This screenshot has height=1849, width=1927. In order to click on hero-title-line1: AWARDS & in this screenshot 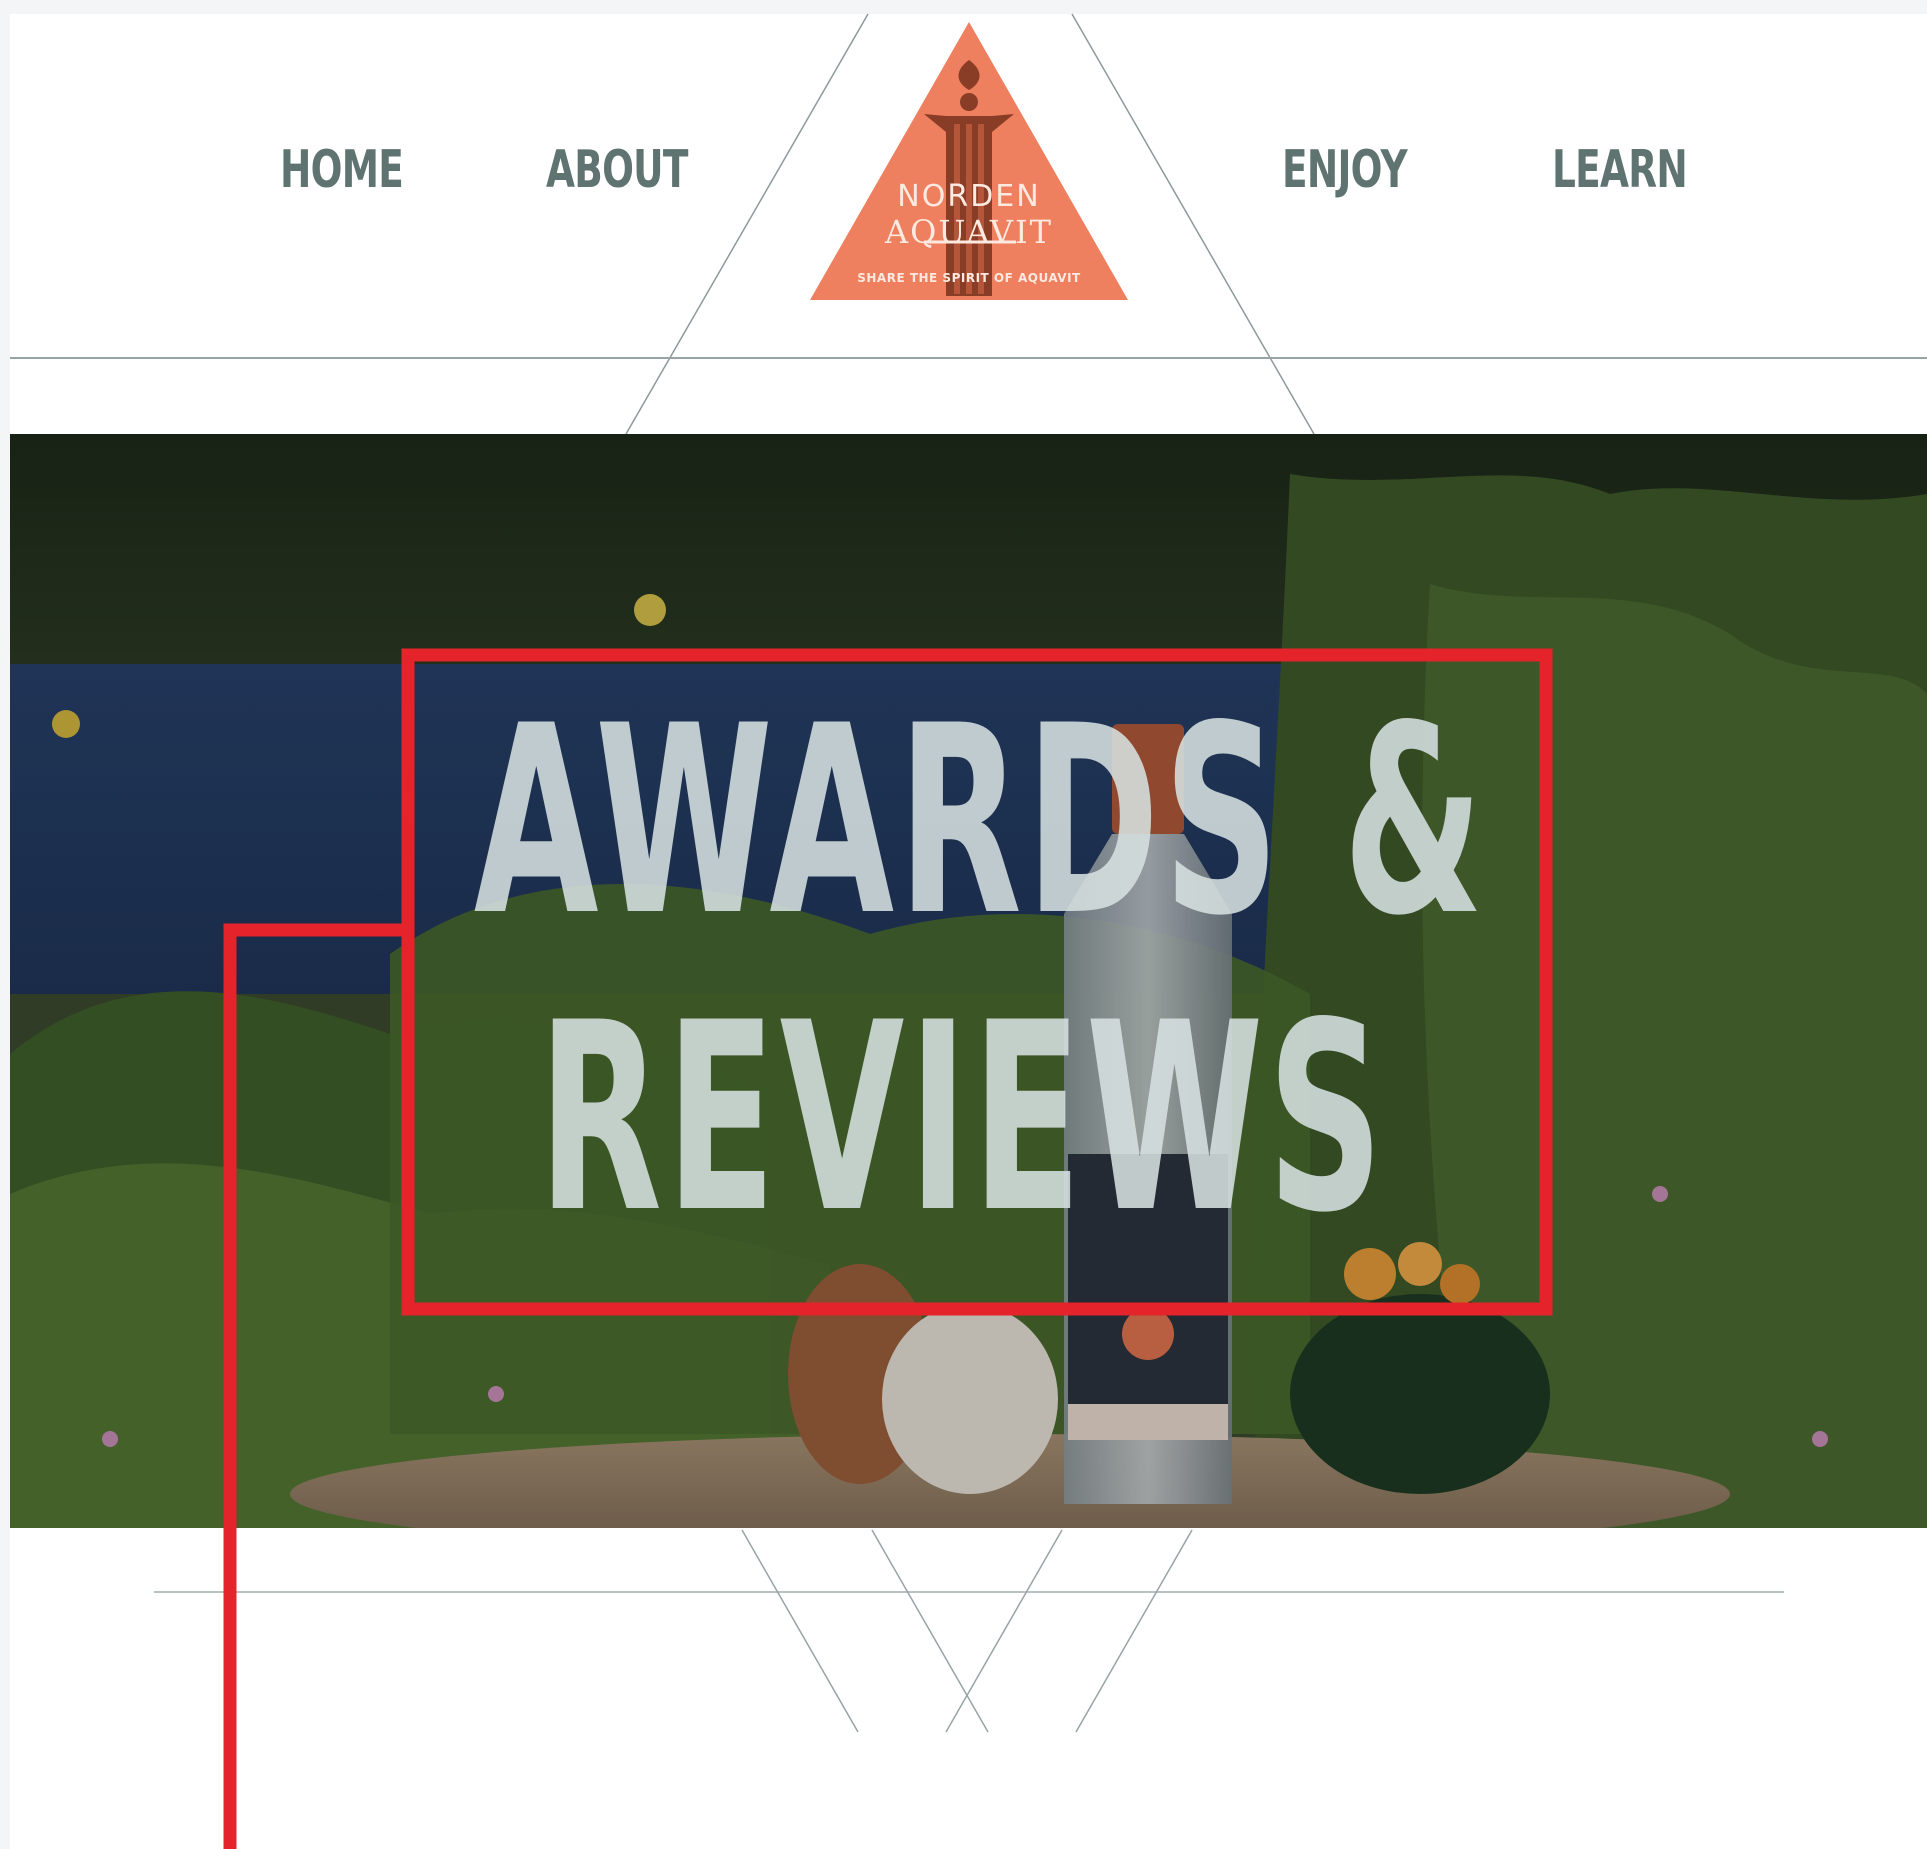, I will do `click(980, 822)`.